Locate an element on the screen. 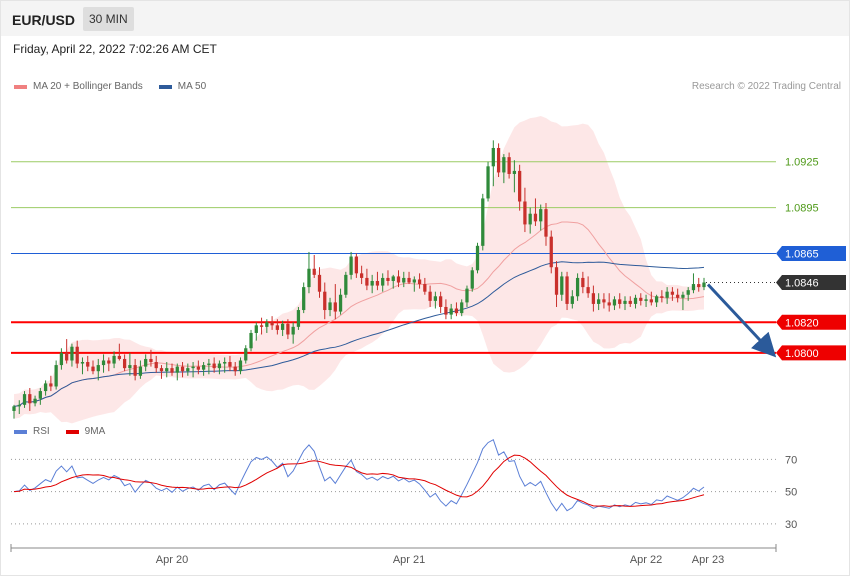 The height and width of the screenshot is (576, 850). x-tick-label: Apr 20 is located at coordinates (172, 560).